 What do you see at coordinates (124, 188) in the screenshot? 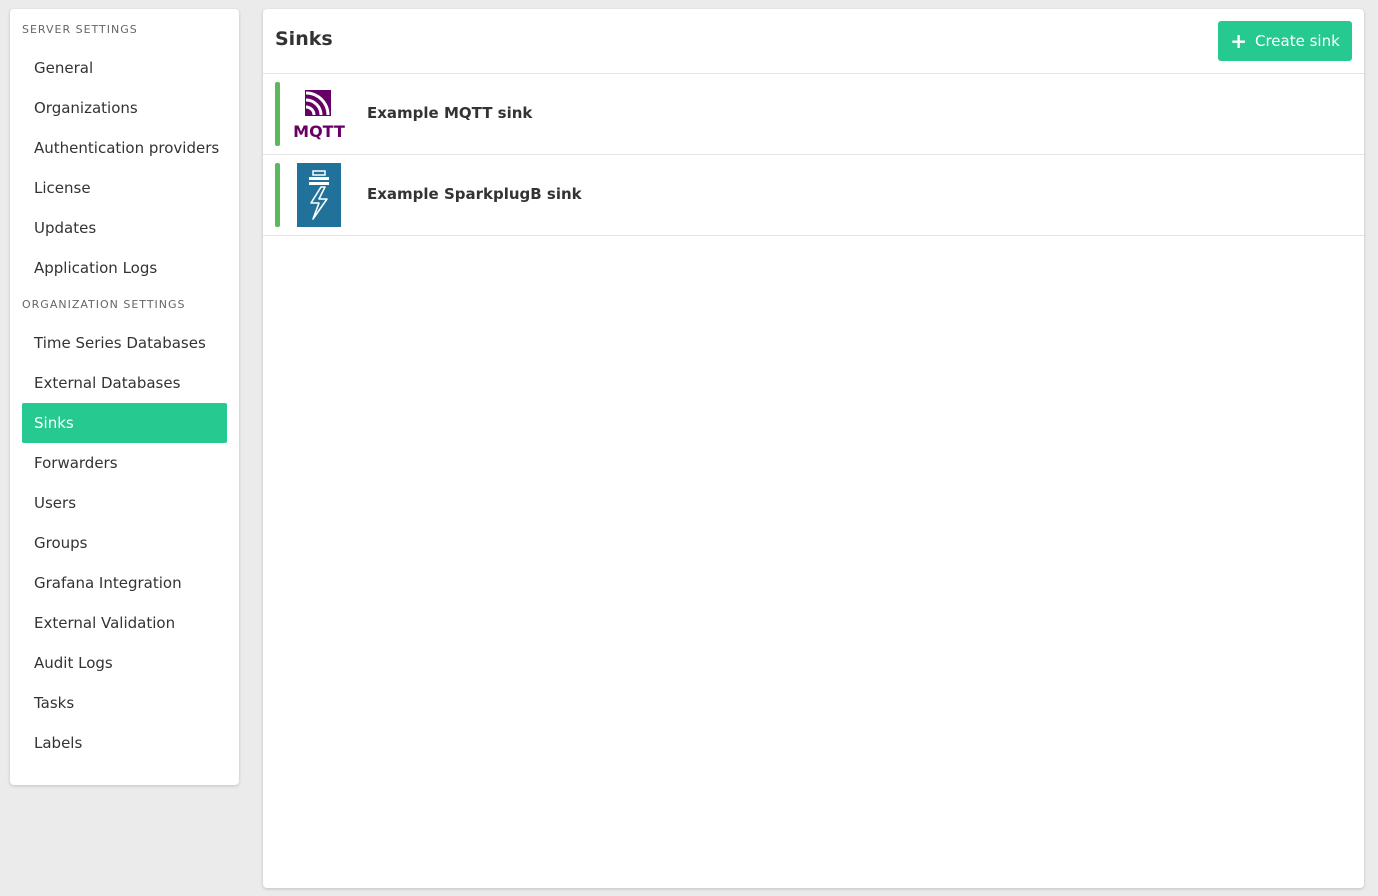
I see `sidebar-item-license: License` at bounding box center [124, 188].